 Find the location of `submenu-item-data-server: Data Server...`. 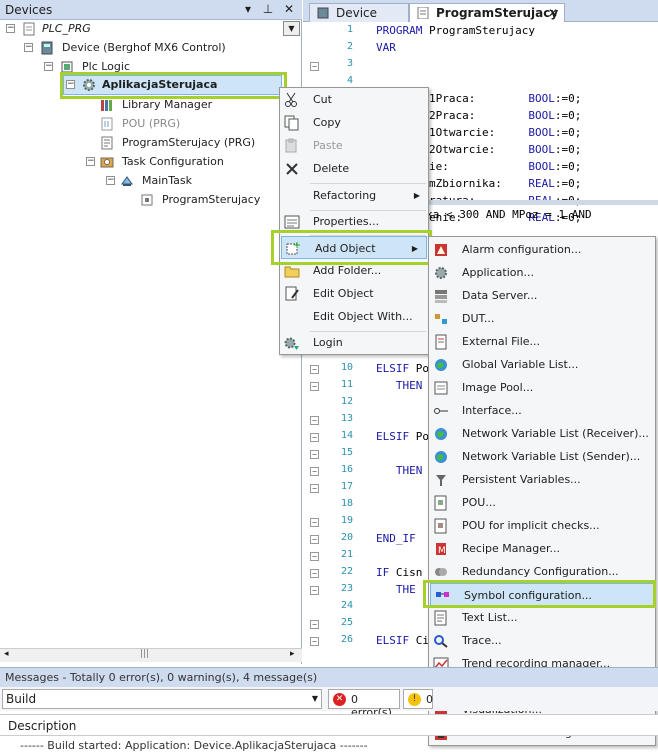

submenu-item-data-server: Data Server... is located at coordinates (542, 295).